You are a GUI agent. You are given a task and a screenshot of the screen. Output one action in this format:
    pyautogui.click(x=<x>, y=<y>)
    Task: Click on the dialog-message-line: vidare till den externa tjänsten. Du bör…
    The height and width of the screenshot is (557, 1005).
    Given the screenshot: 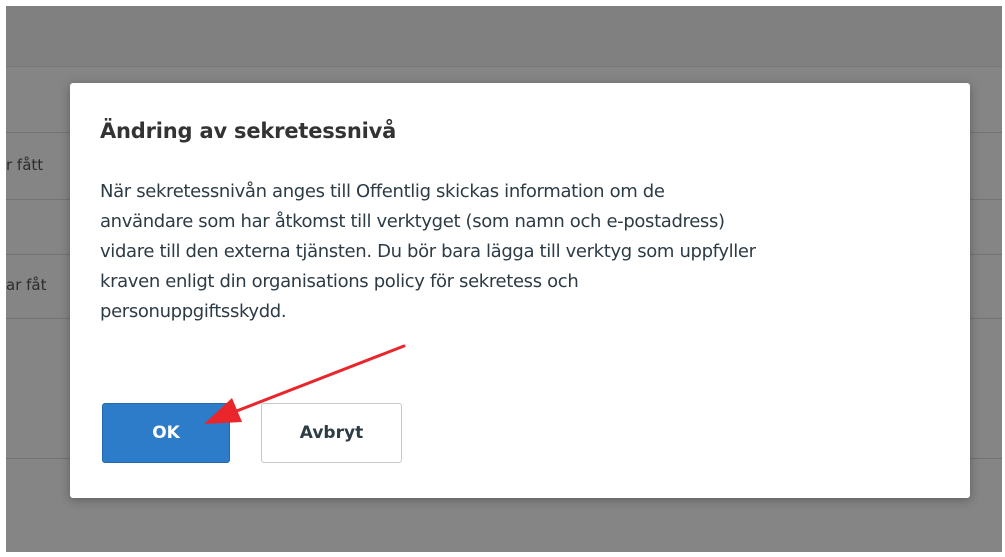 What is the action you would take?
    pyautogui.click(x=428, y=251)
    